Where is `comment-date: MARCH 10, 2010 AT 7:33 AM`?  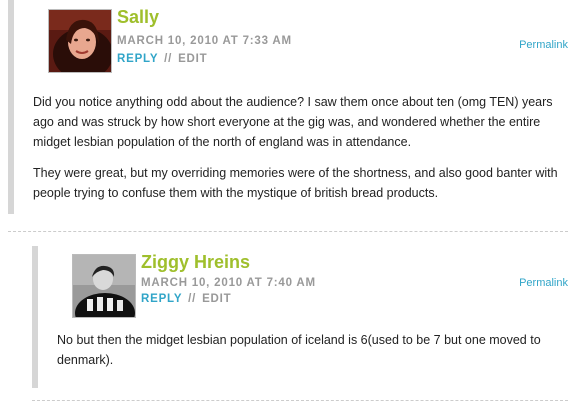 comment-date: MARCH 10, 2010 AT 7:33 AM is located at coordinates (204, 41).